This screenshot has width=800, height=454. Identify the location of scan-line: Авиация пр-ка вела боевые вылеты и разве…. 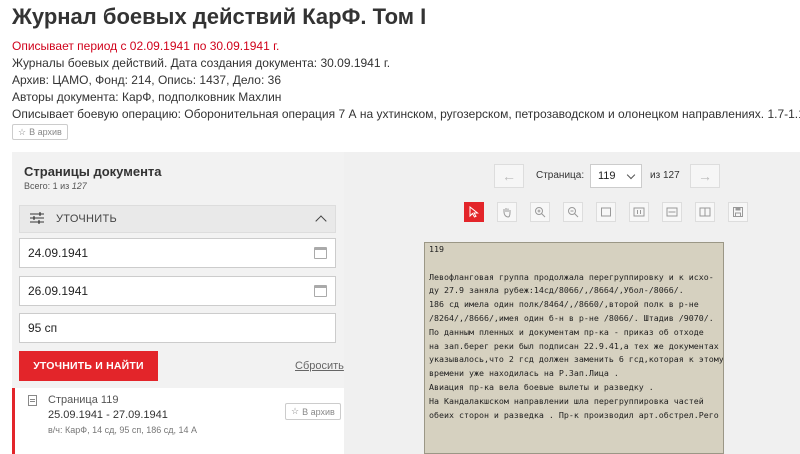
(541, 386).